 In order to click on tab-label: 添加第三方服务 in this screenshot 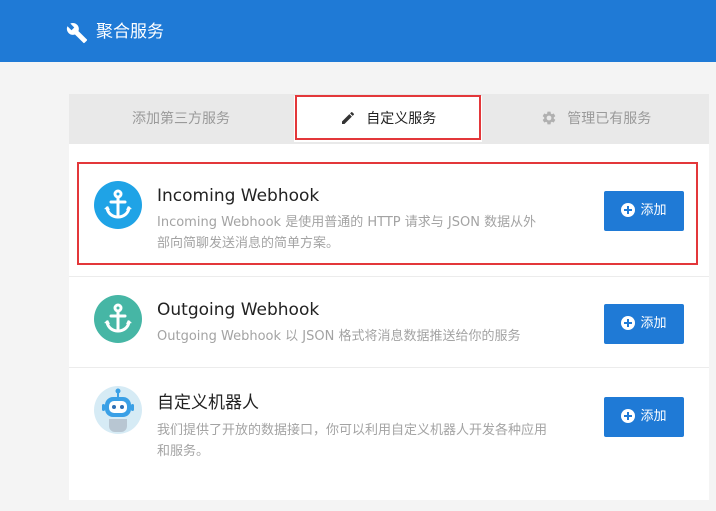, I will do `click(181, 119)`.